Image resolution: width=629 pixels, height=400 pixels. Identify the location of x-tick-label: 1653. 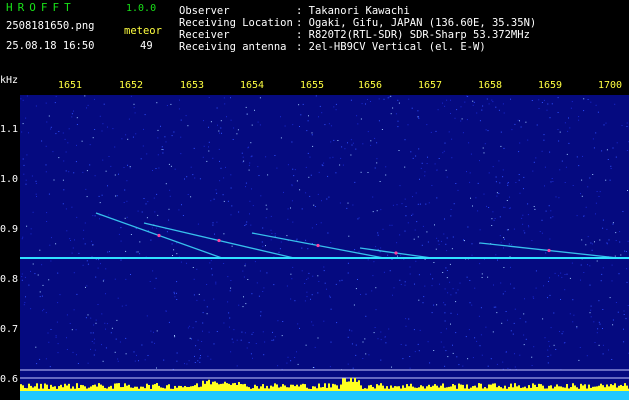
(192, 85).